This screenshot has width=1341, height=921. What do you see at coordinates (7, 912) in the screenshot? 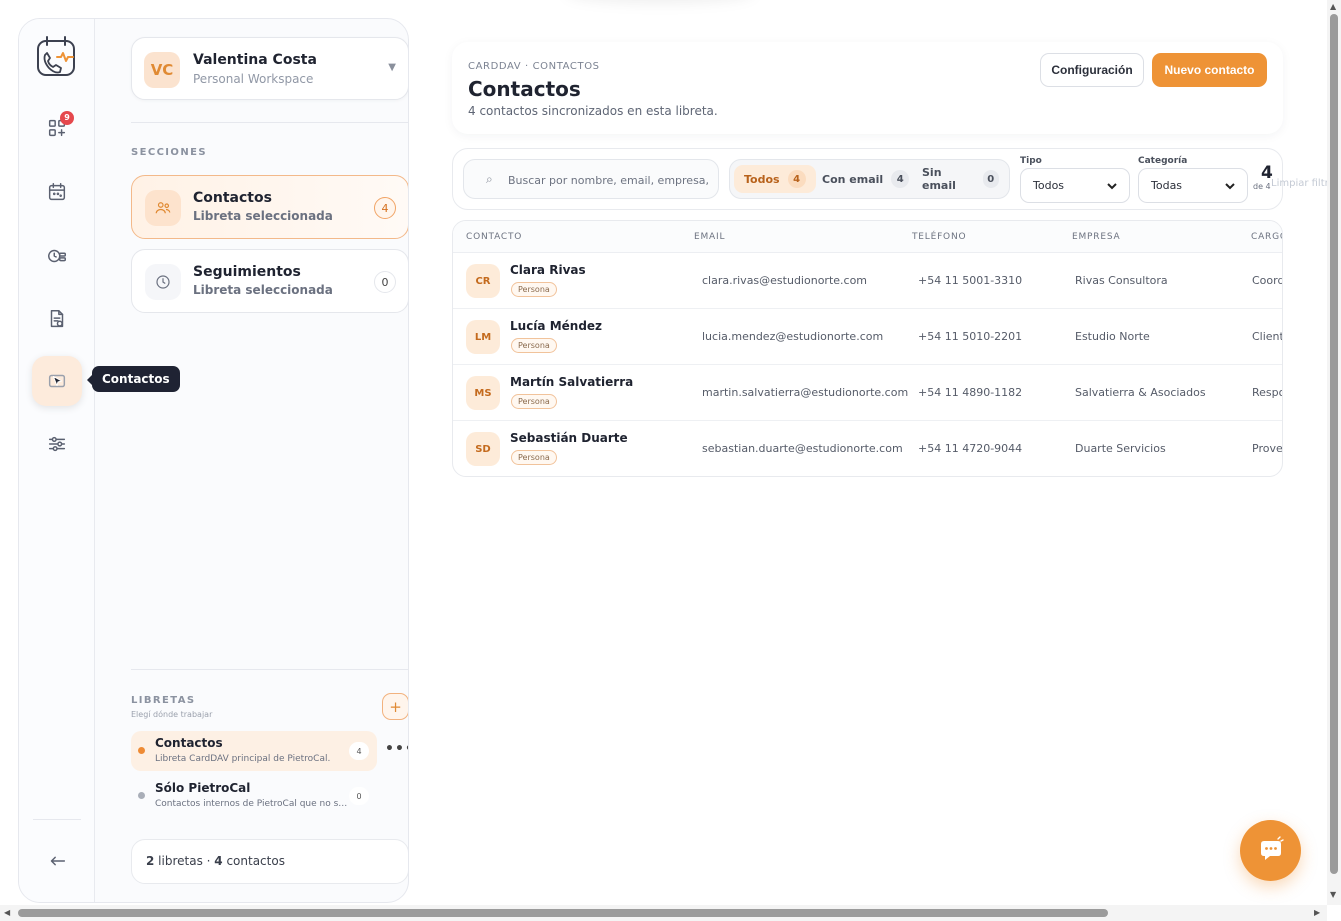
I see `scroll-left-icon: ◀` at bounding box center [7, 912].